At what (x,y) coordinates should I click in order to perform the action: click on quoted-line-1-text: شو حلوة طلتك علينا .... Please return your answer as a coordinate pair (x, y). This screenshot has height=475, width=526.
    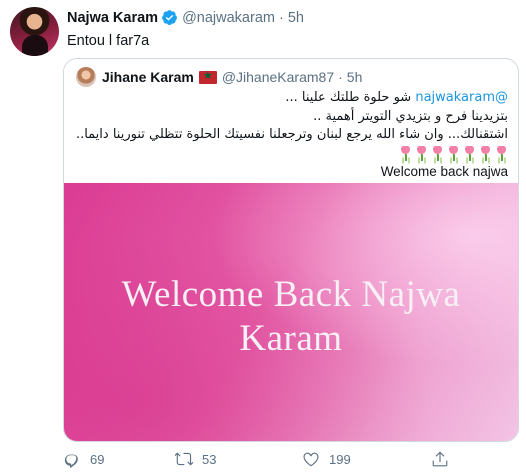
    Looking at the image, I should click on (350, 97).